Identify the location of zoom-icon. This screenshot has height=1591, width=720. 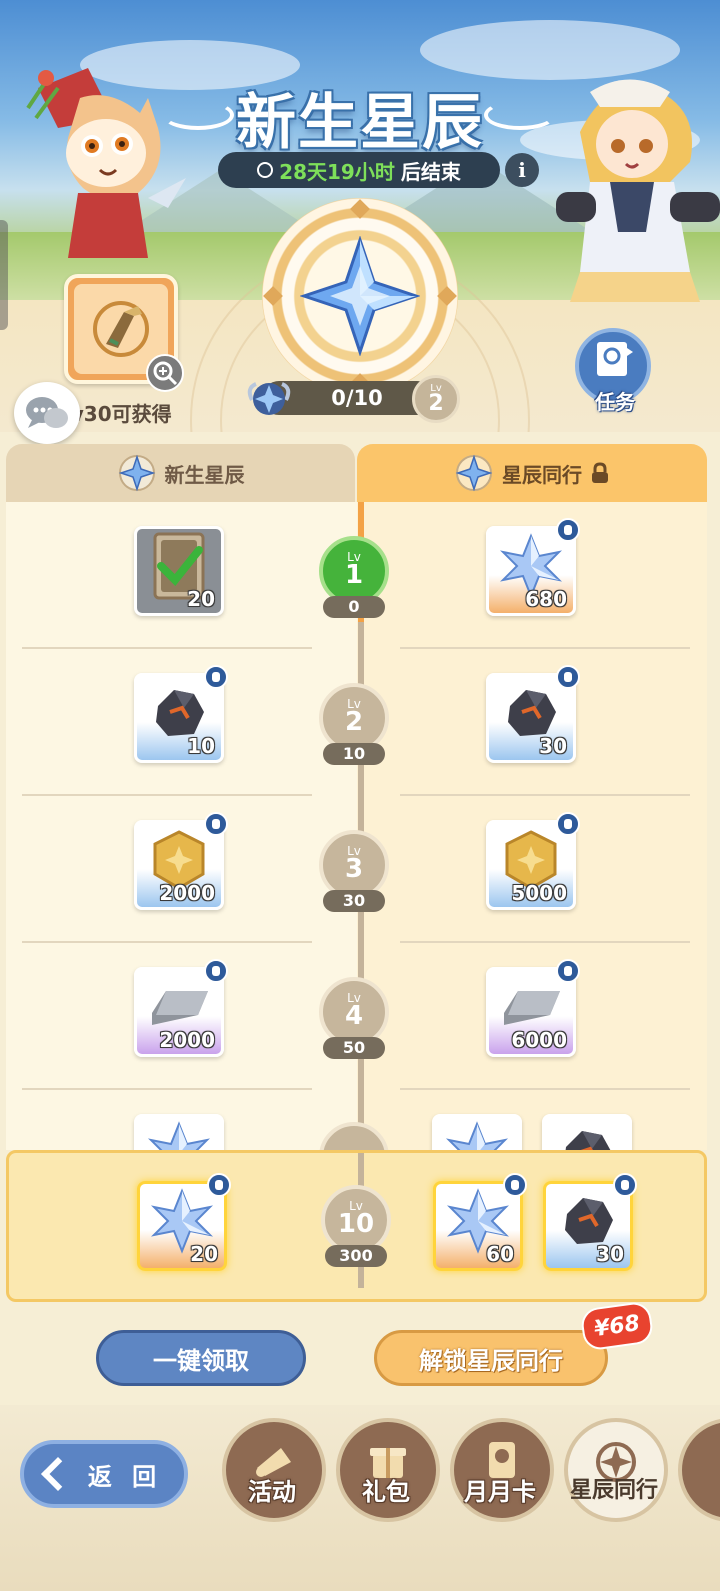
(165, 373).